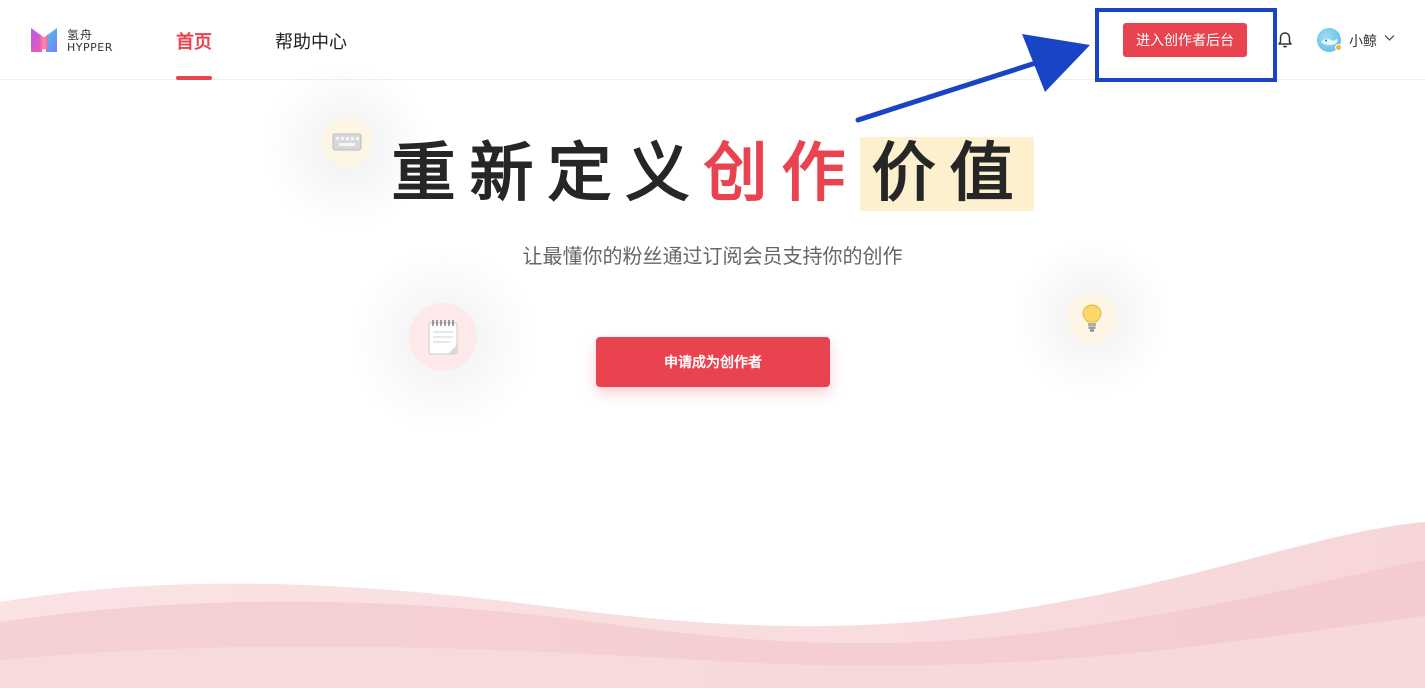  Describe the element at coordinates (712, 40) in the screenshot. I see `top-header: 氢舟 HYPPER 首页 帮助中心 进入创作者后台 小鲸` at that location.